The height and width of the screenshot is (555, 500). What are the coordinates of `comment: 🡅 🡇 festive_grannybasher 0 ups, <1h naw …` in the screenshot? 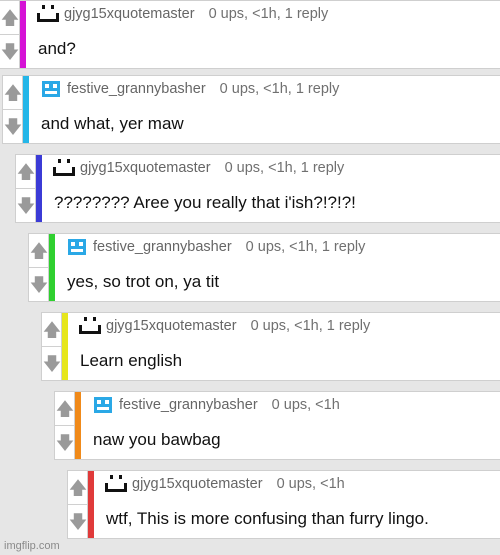 It's located at (277, 425).